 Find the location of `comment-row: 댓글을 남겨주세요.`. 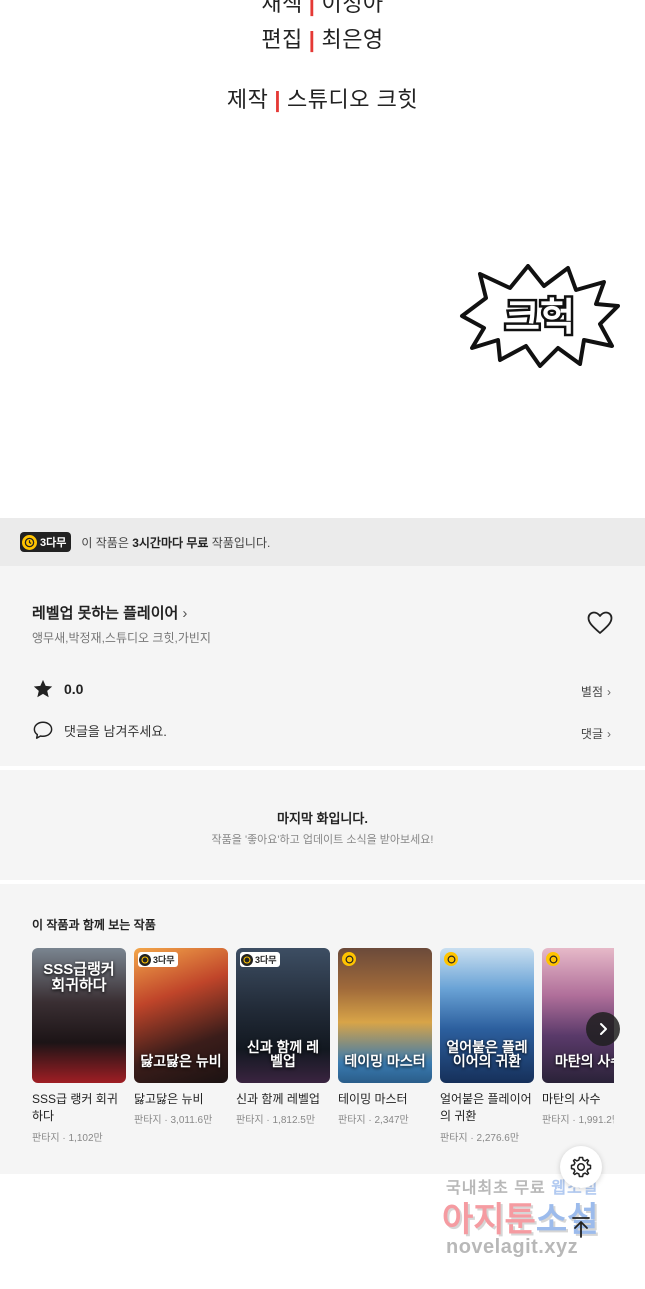

comment-row: 댓글을 남겨주세요. is located at coordinates (99, 730).